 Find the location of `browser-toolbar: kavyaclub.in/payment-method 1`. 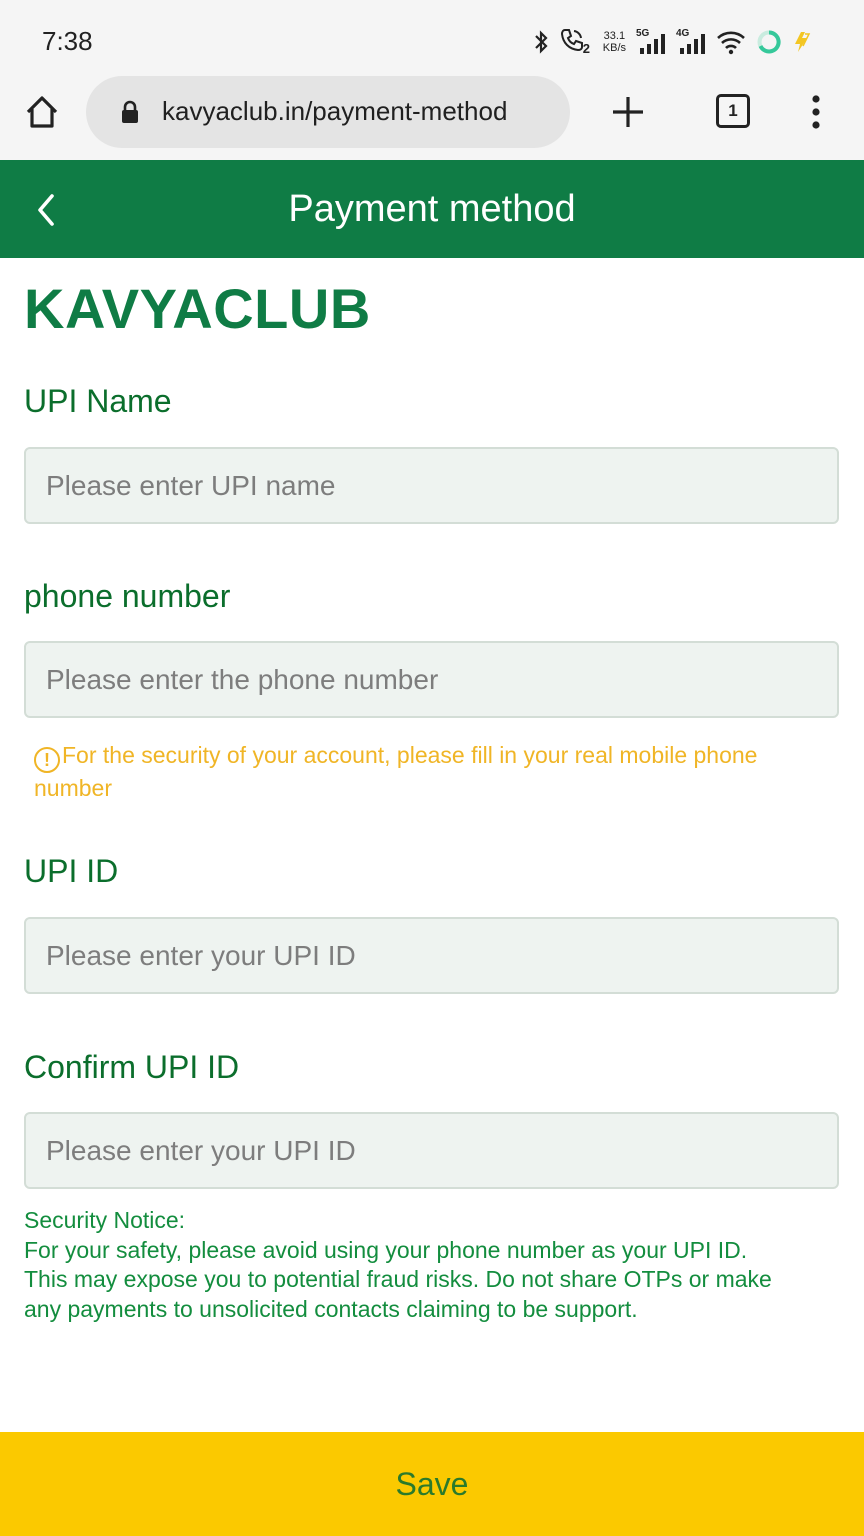

browser-toolbar: kavyaclub.in/payment-method 1 is located at coordinates (432, 118).